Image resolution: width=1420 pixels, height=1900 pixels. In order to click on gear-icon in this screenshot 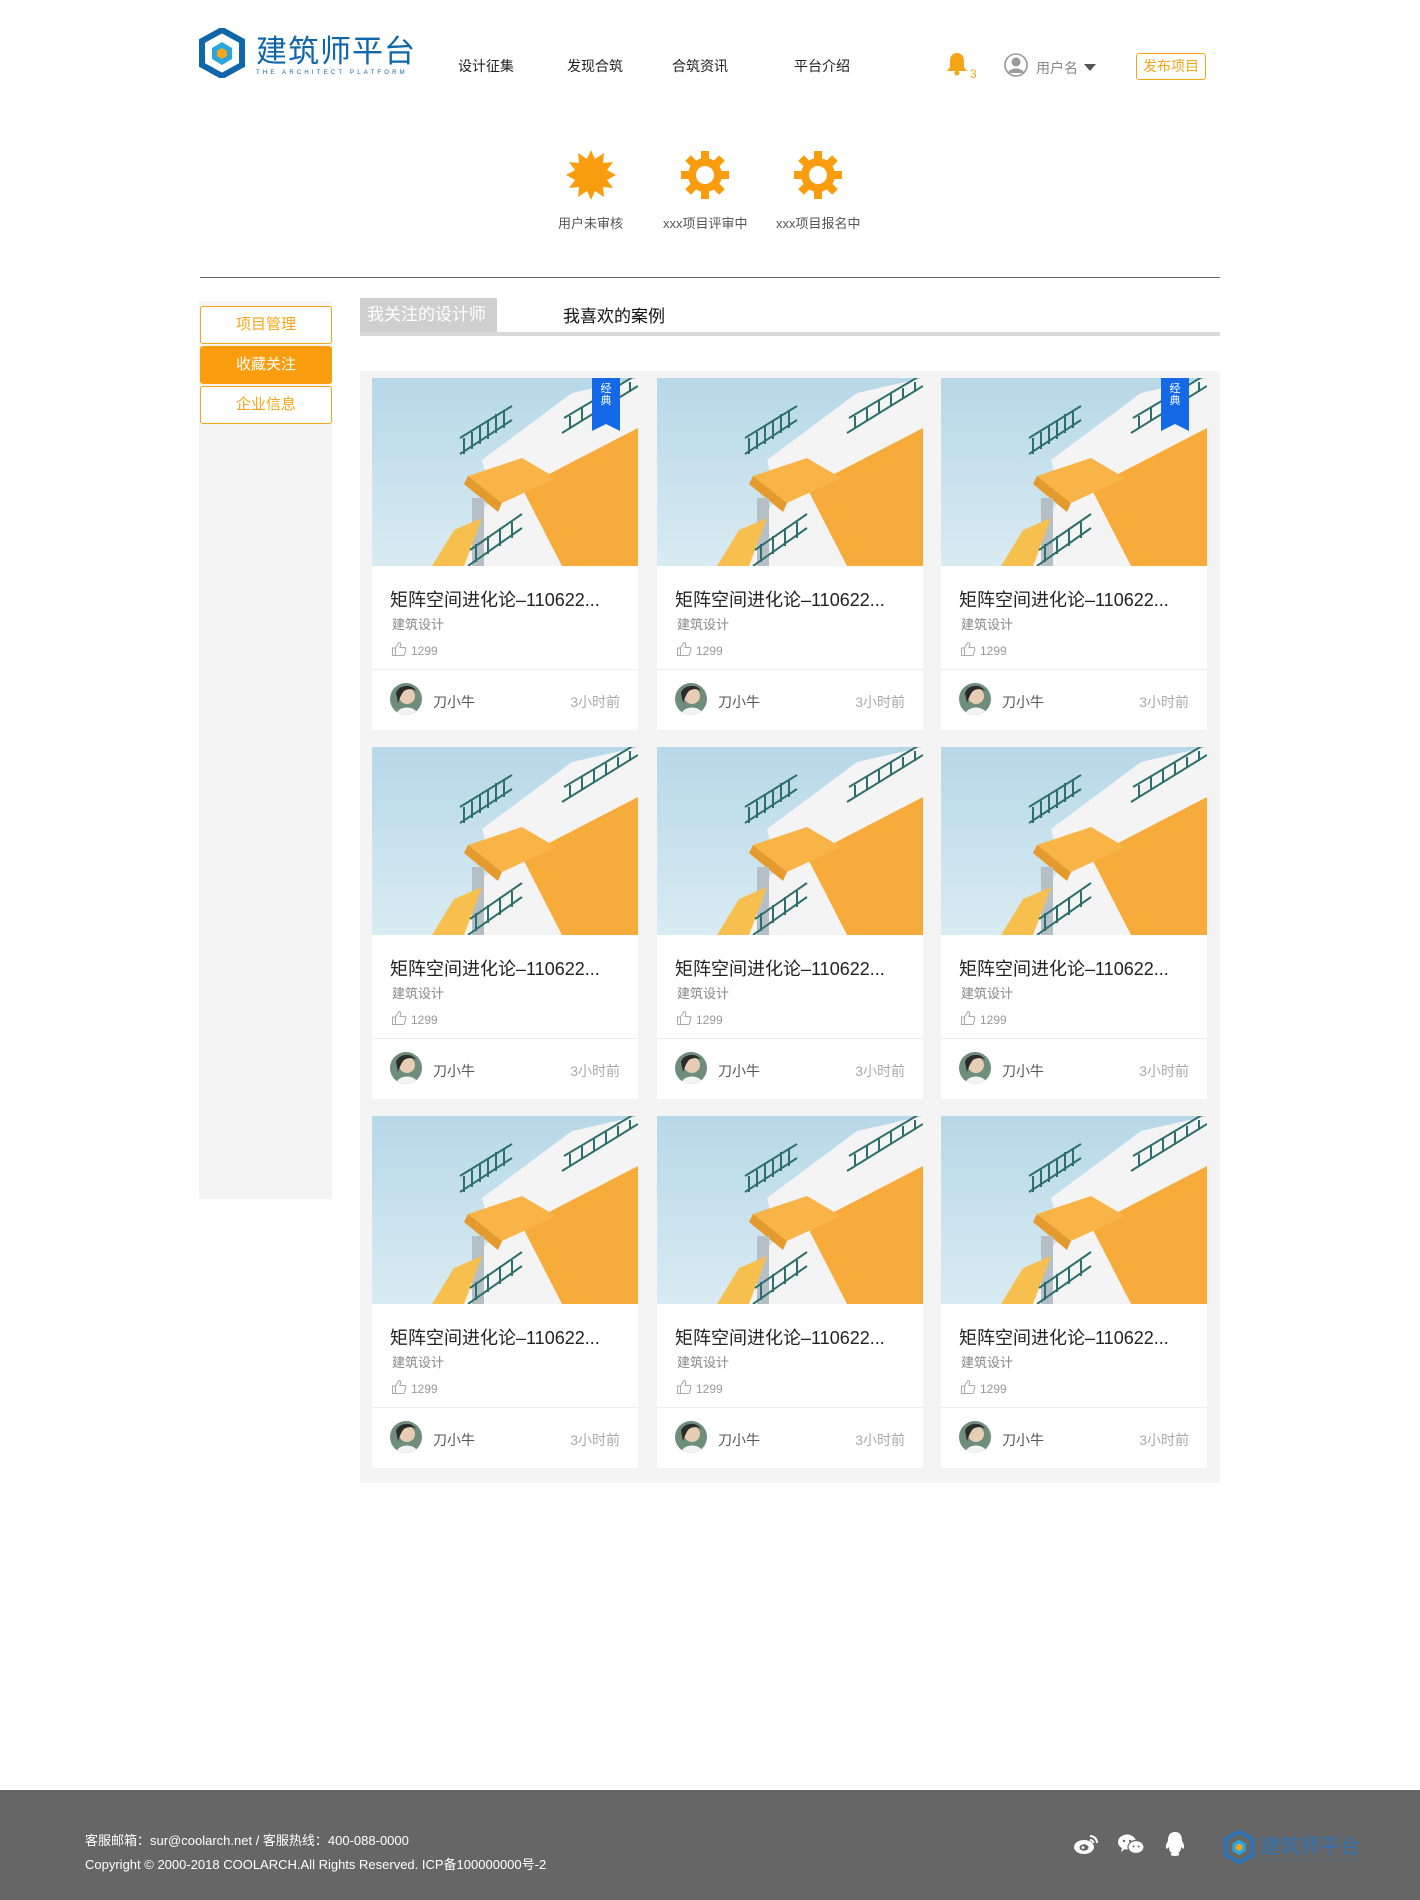, I will do `click(818, 177)`.